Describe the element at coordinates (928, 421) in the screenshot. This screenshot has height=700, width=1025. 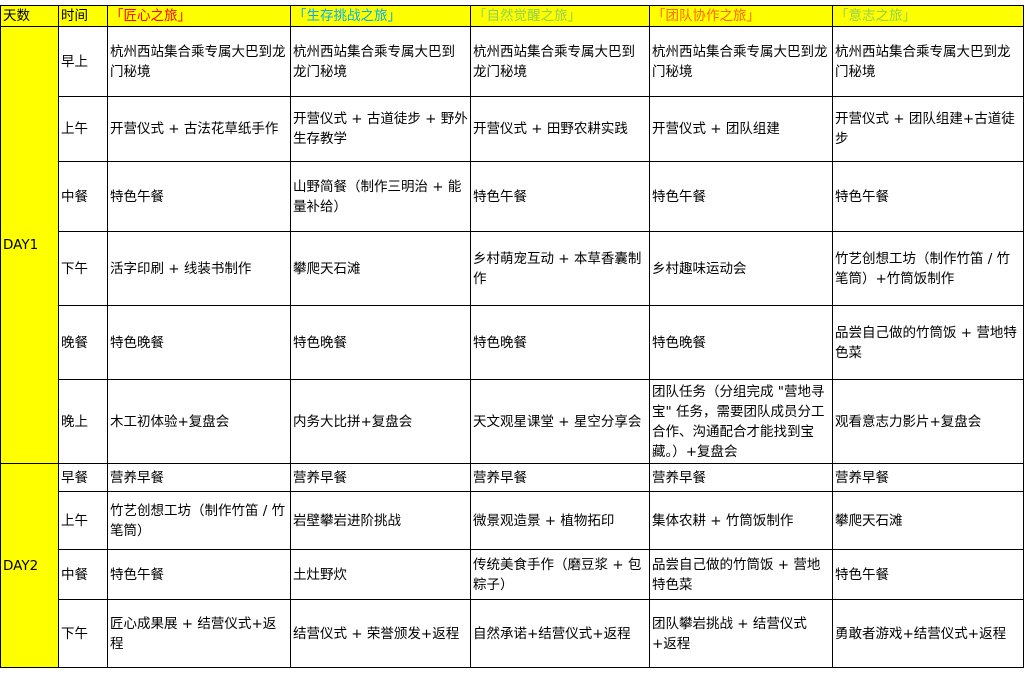
I see `table-cell: 观看意志力影片+复盘会` at that location.